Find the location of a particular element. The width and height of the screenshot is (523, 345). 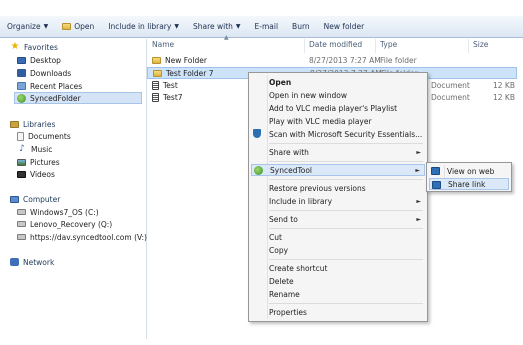

nav-label: Libraries is located at coordinates (39, 124).